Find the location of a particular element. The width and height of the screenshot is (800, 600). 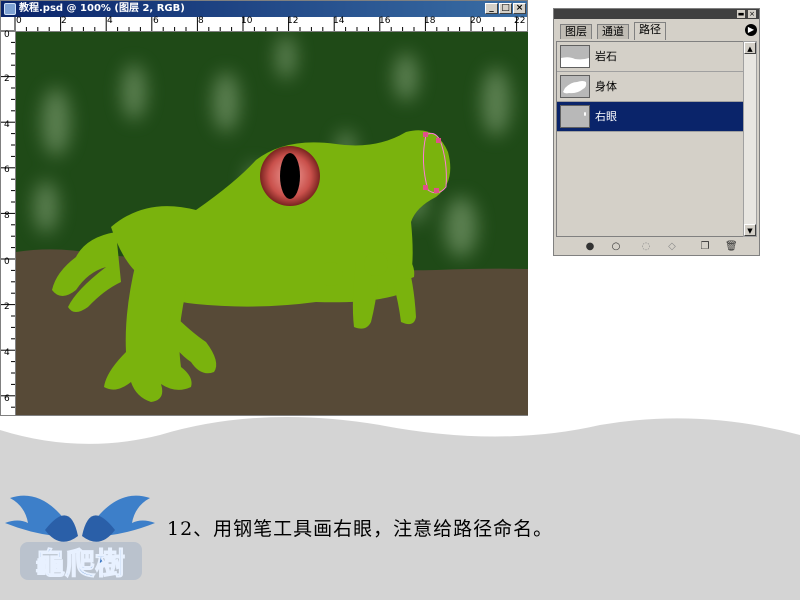

make-work-path-icon: ◇ is located at coordinates (672, 247).